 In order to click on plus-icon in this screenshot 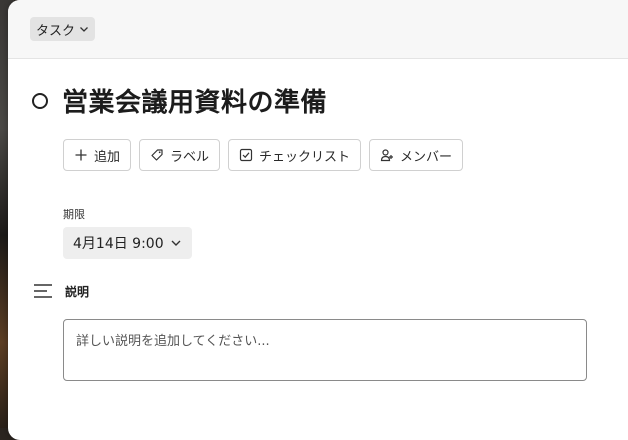, I will do `click(81, 155)`.